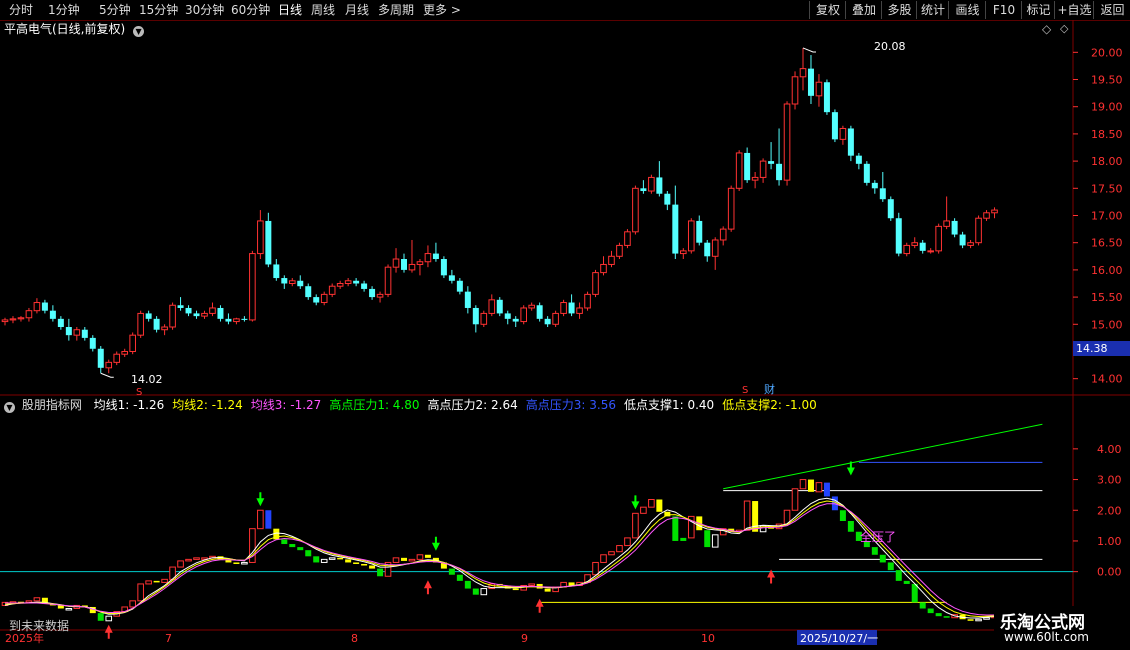 This screenshot has width=1130, height=650. Describe the element at coordinates (1111, 10) in the screenshot. I see `back-button: 返回` at that location.